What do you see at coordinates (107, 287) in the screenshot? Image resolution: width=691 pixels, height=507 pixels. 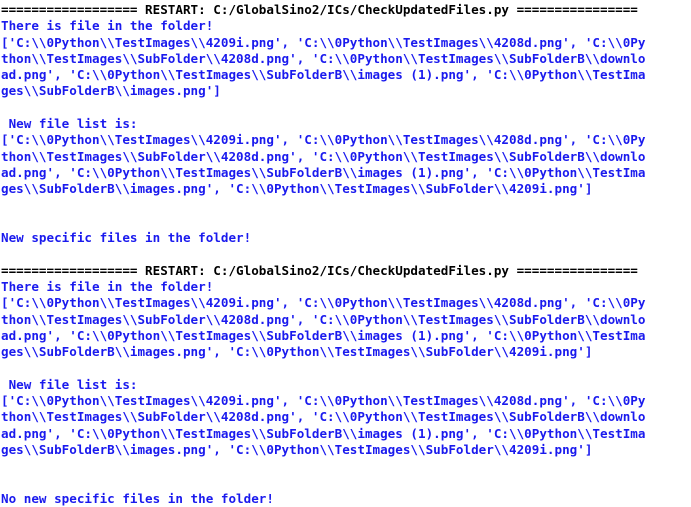 I see `status-there-is-file-2: There is file in the folder!` at bounding box center [107, 287].